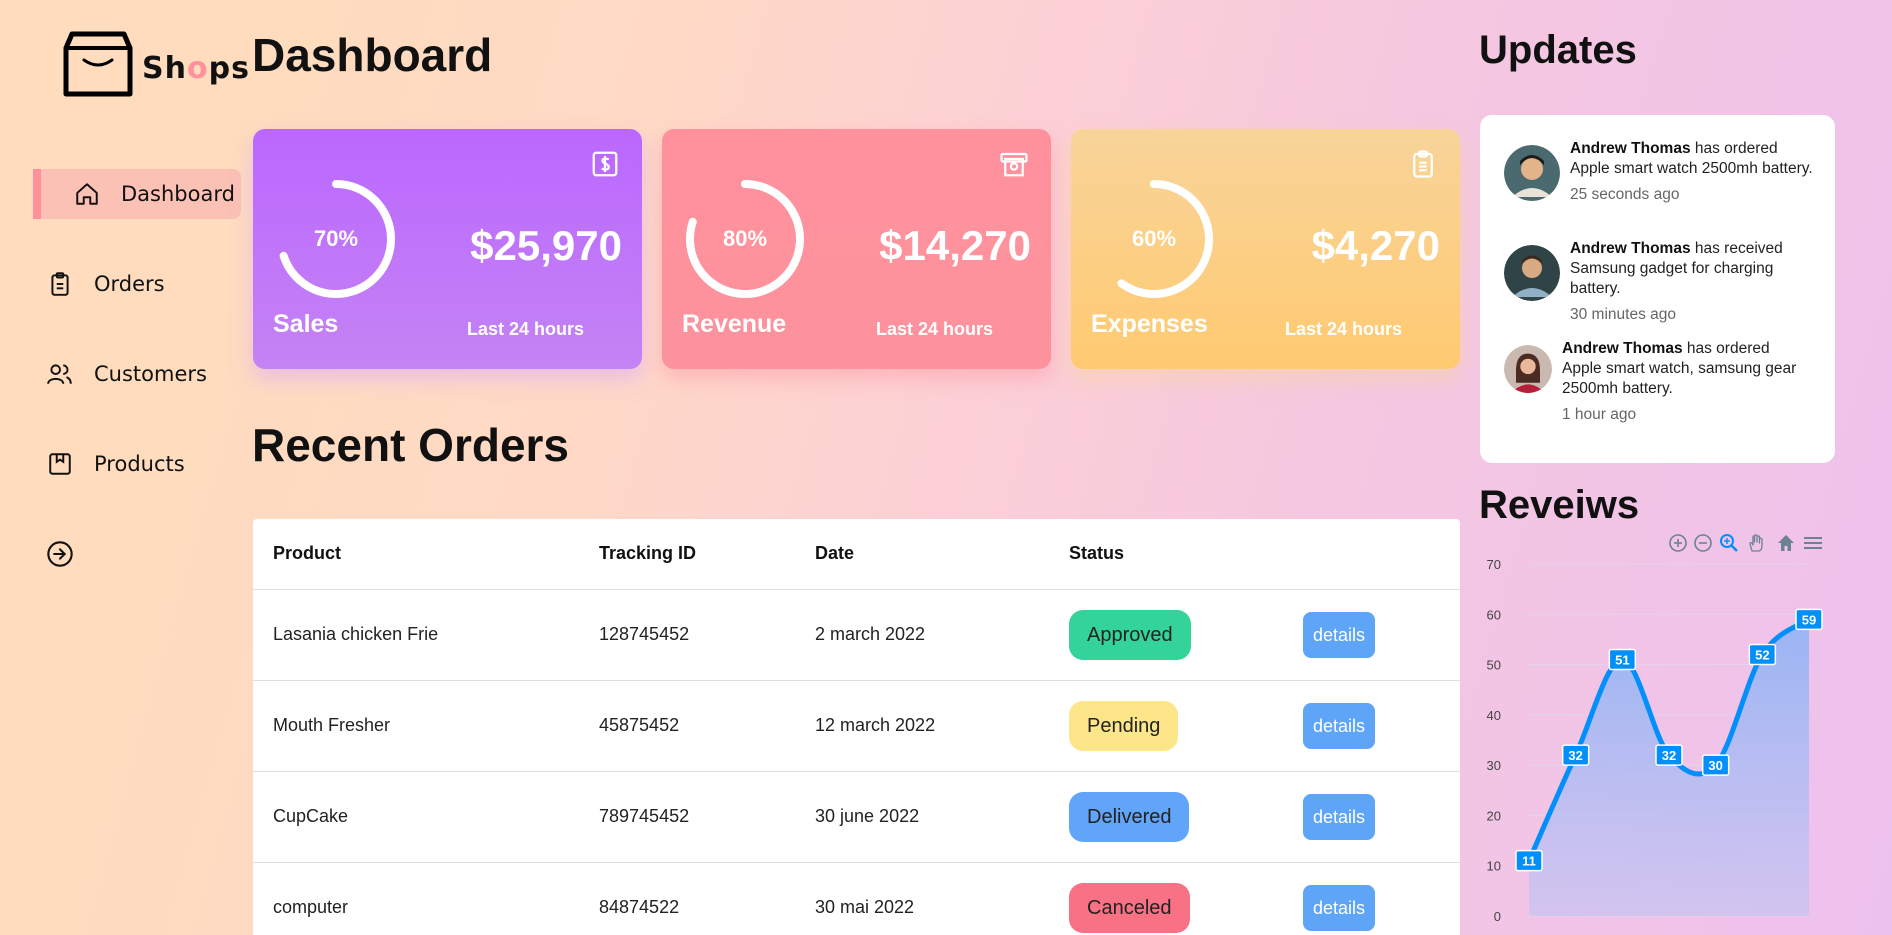  What do you see at coordinates (605, 164) in the screenshot?
I see `dollar-icon` at bounding box center [605, 164].